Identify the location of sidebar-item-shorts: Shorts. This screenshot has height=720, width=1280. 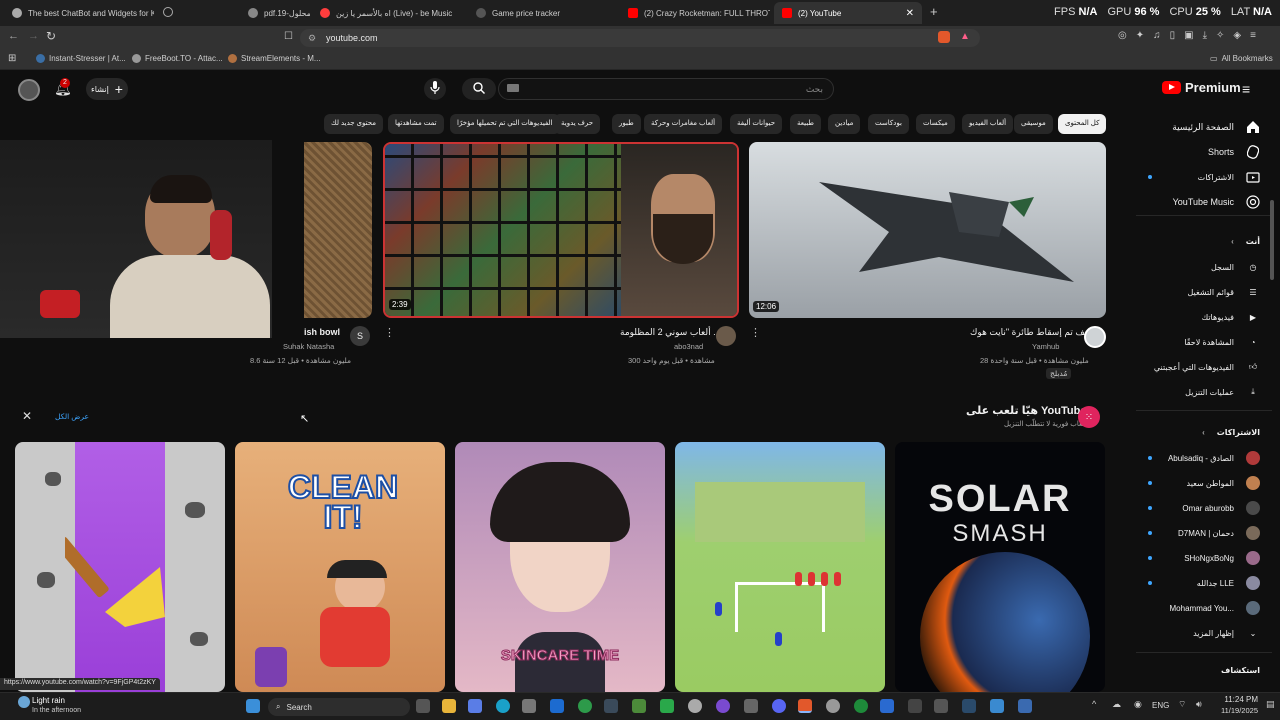
(1234, 152).